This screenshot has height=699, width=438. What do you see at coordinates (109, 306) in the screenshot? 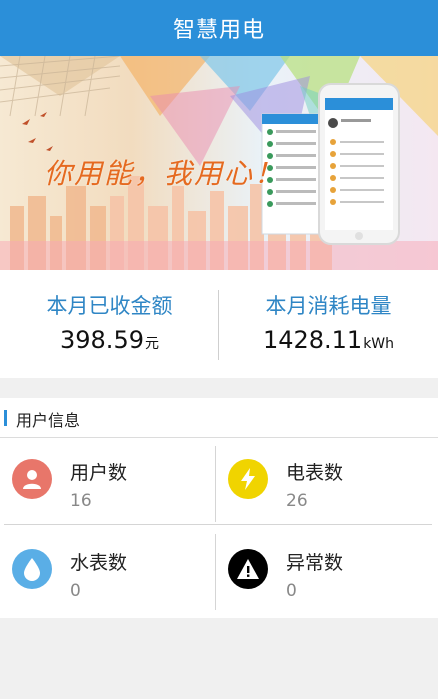
I see `collected-amount-label: 本月已收金额` at bounding box center [109, 306].